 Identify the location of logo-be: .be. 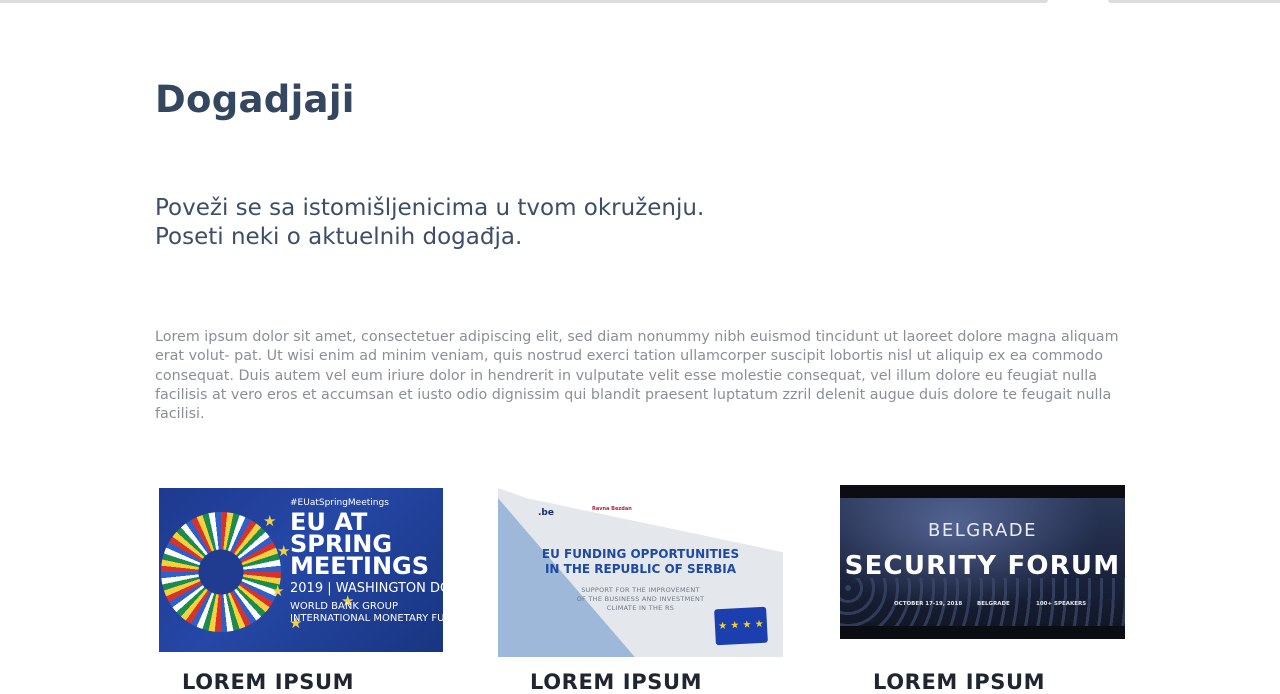
(546, 513).